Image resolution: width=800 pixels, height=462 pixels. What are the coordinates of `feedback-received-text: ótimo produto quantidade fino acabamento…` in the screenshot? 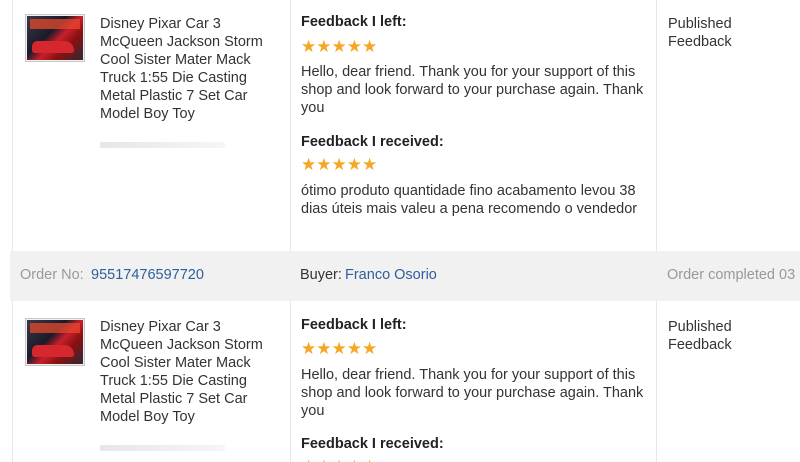 It's located at (469, 200).